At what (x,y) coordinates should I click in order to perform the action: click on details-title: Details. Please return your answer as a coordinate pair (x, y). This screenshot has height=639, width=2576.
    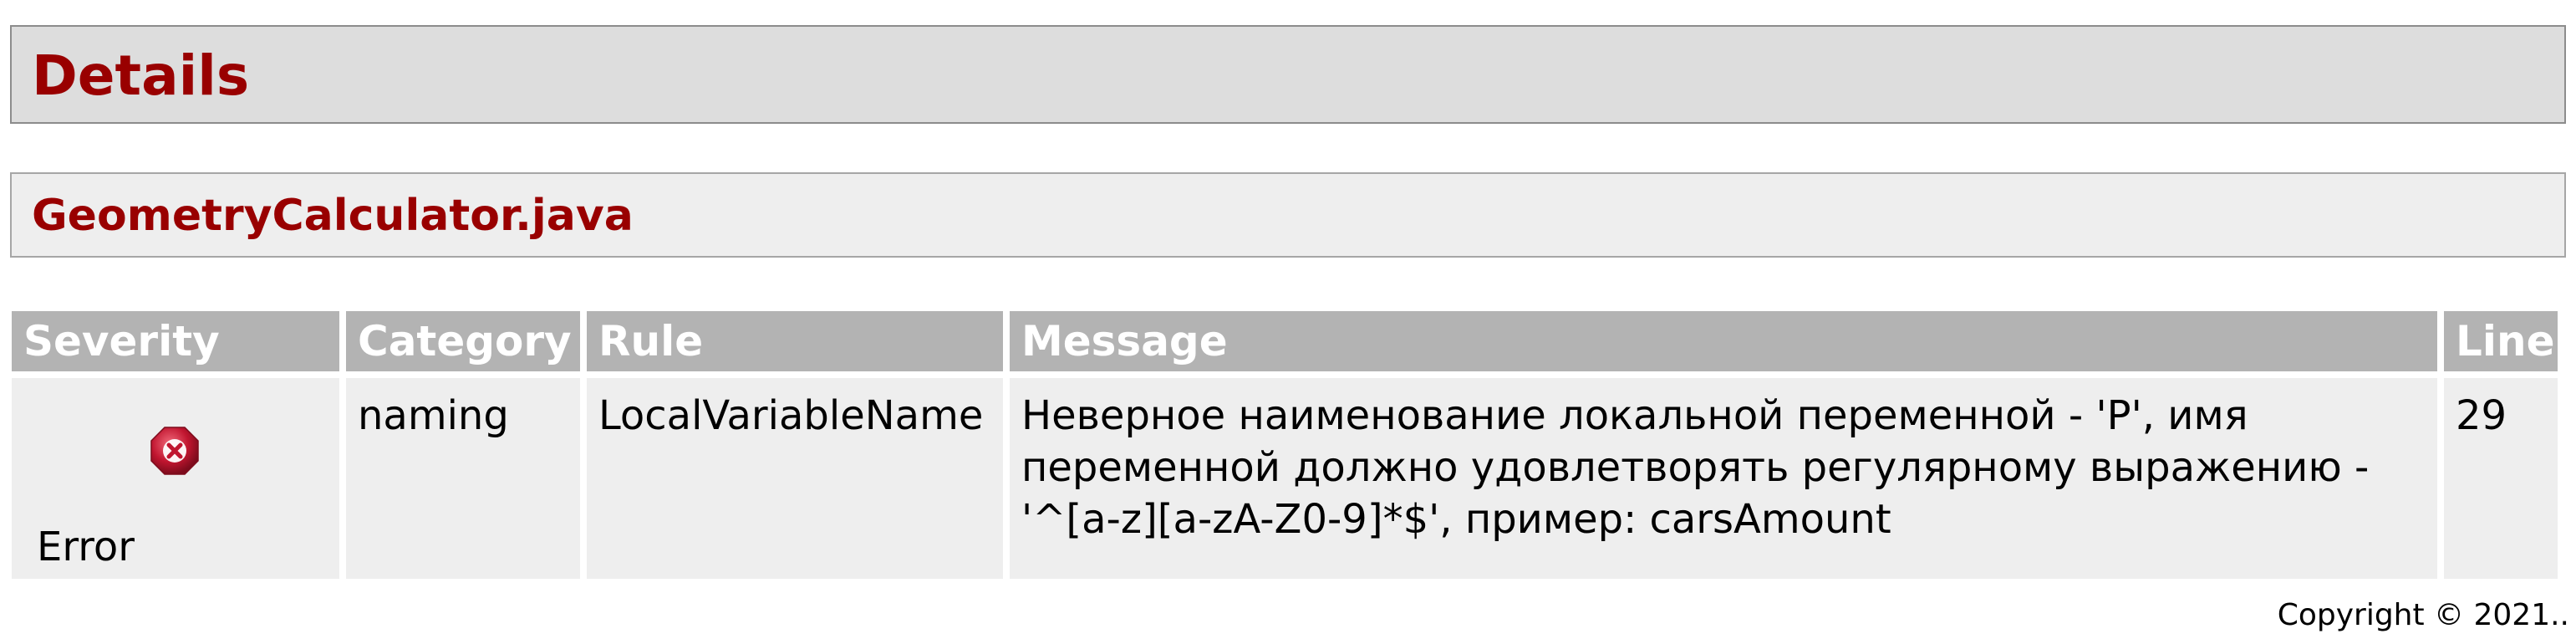
    Looking at the image, I should click on (141, 75).